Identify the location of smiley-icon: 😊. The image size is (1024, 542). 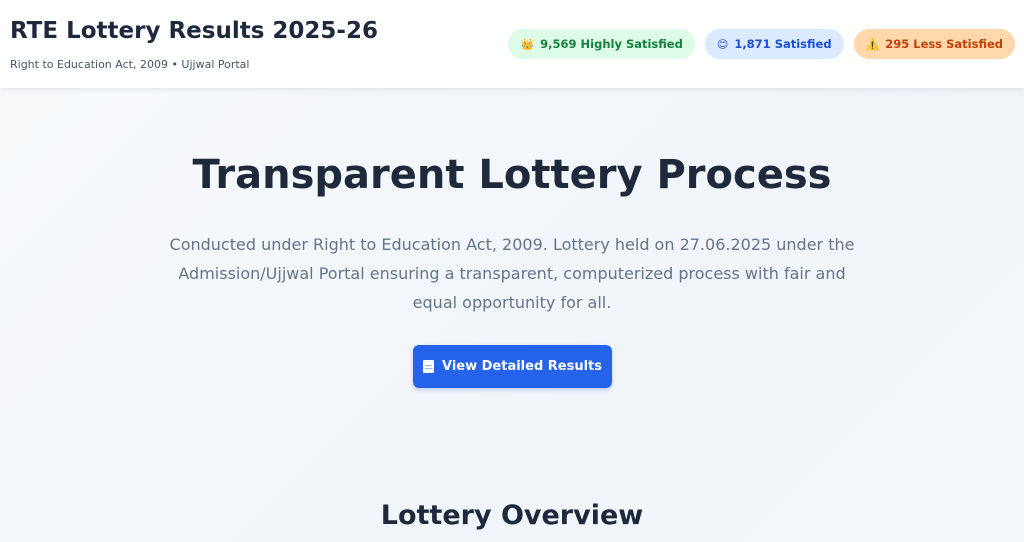
(722, 44).